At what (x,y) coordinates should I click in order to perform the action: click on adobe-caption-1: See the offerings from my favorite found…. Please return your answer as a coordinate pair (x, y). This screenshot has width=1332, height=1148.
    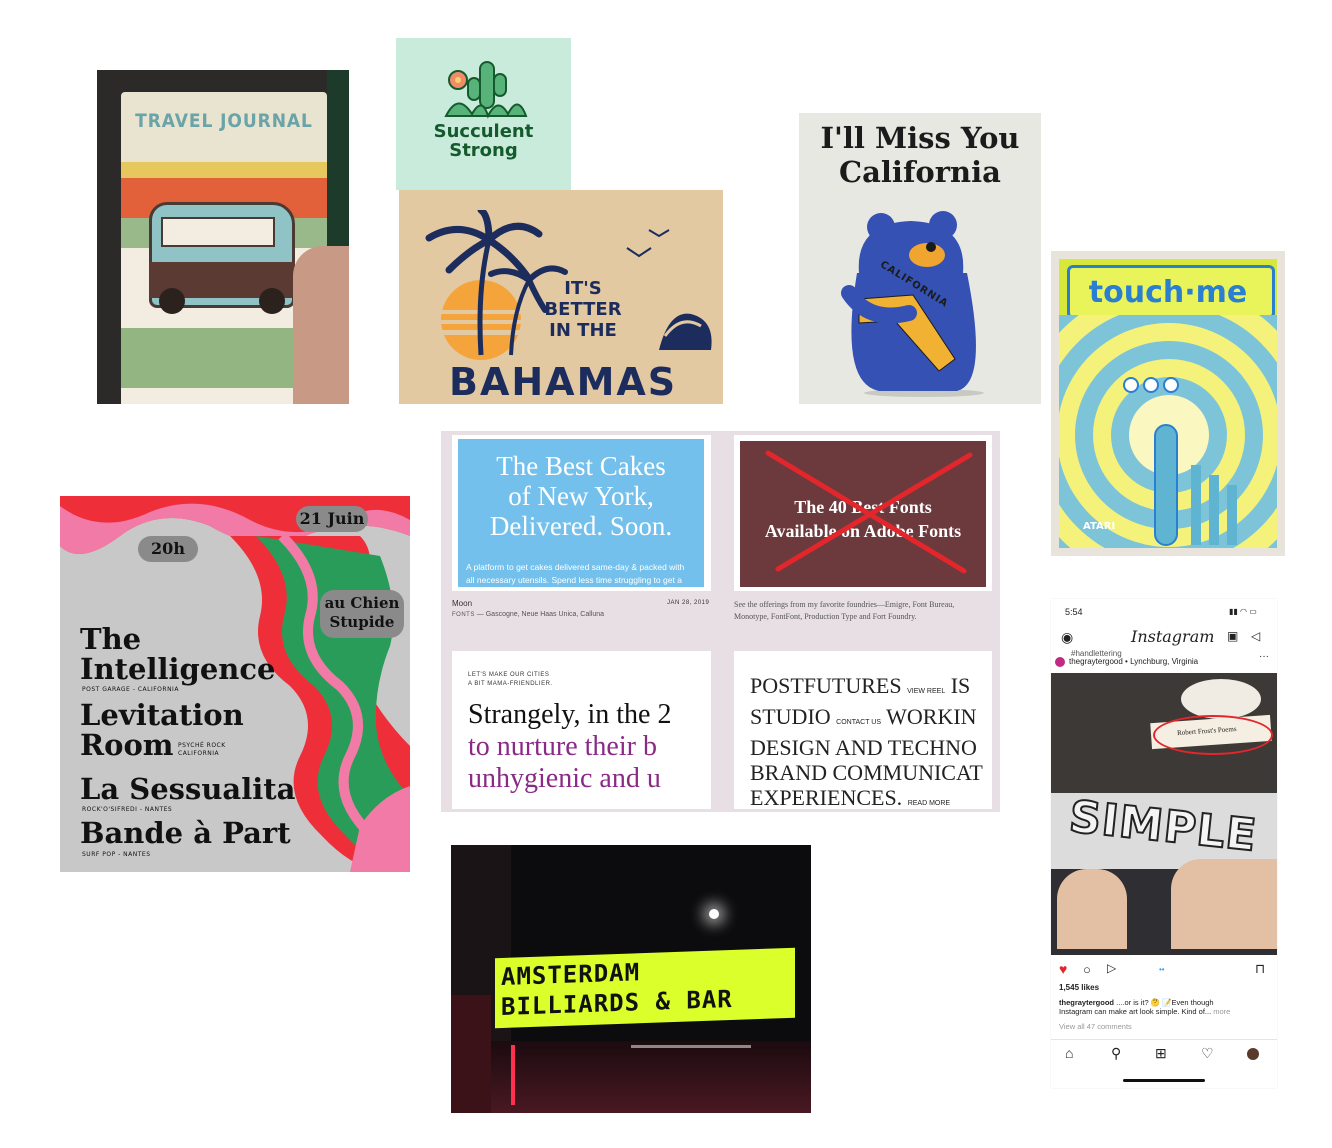
    Looking at the image, I should click on (844, 604).